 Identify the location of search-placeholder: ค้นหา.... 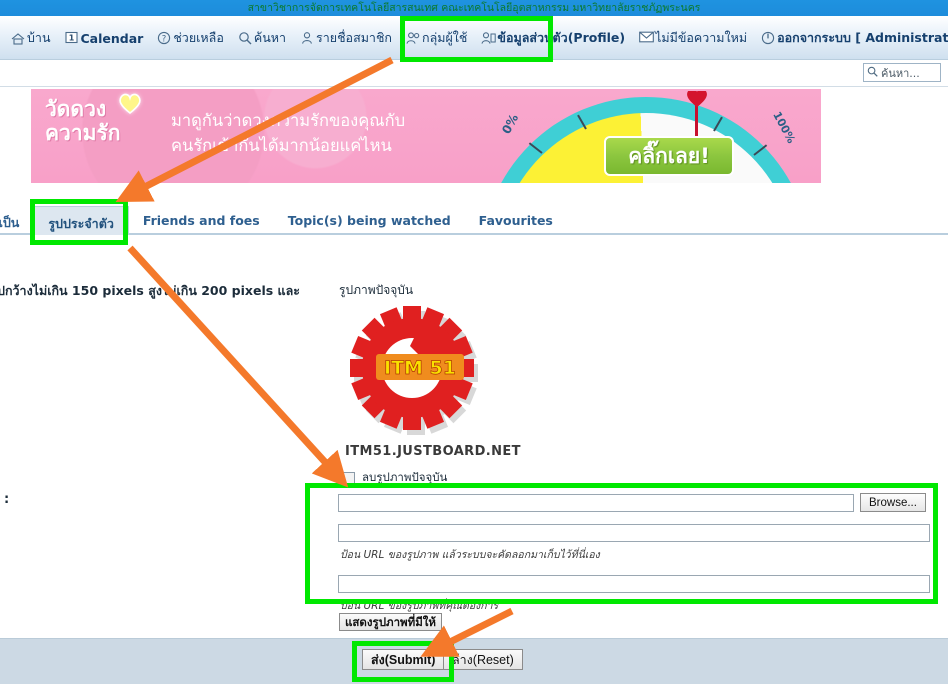
(900, 73).